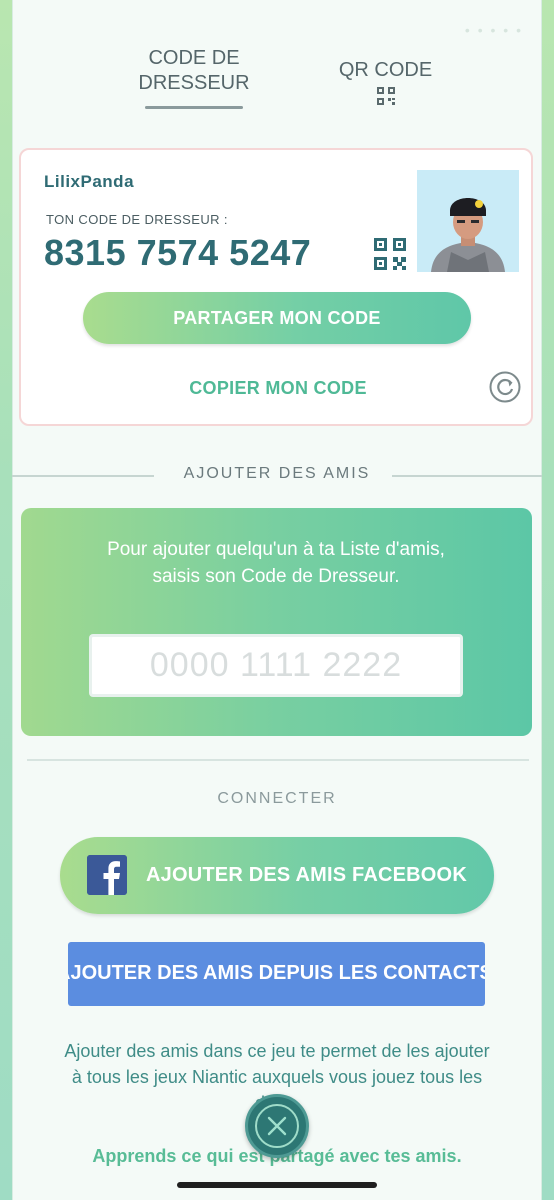 Image resolution: width=554 pixels, height=1200 pixels. I want to click on close-icon, so click(277, 1126).